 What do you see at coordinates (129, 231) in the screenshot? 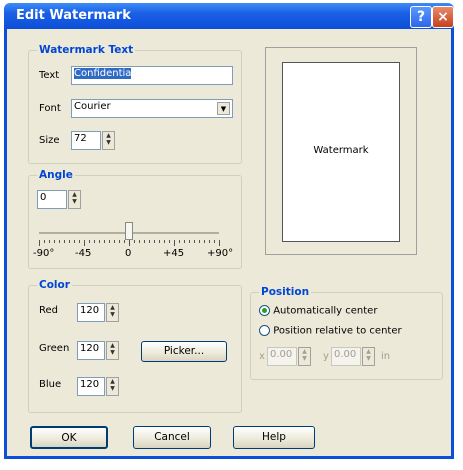
I see `angle-slider-thumb` at bounding box center [129, 231].